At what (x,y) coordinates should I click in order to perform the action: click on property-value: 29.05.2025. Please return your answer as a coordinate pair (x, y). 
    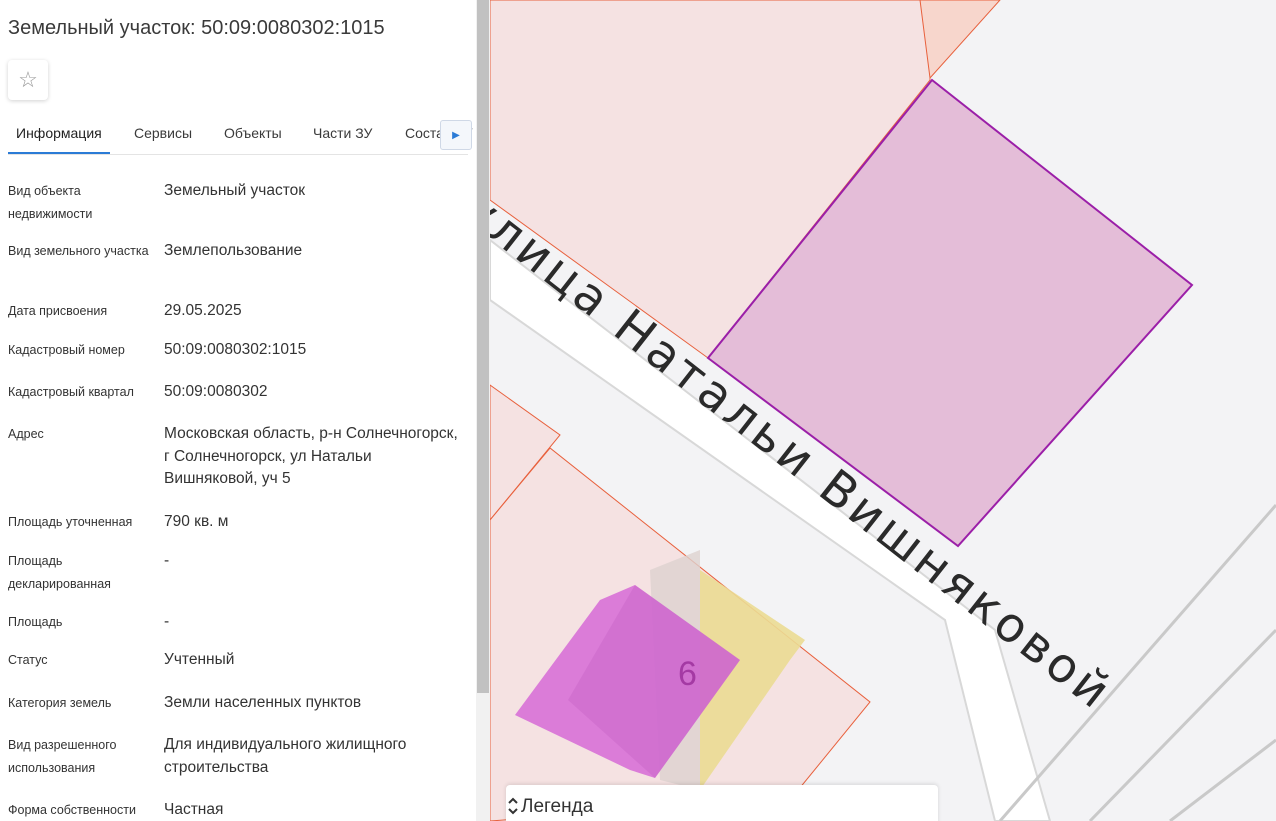
    Looking at the image, I should click on (203, 310).